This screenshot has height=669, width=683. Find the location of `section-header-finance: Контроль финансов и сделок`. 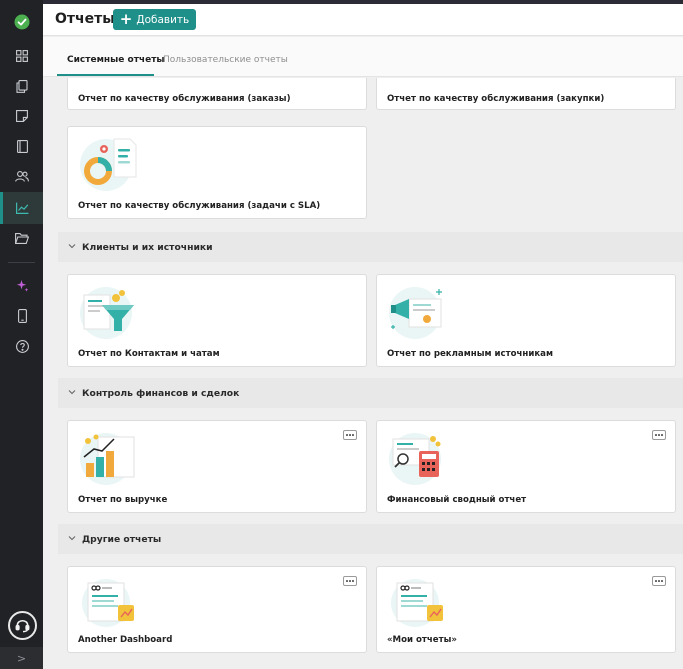

section-header-finance: Контроль финансов и сделок is located at coordinates (370, 393).